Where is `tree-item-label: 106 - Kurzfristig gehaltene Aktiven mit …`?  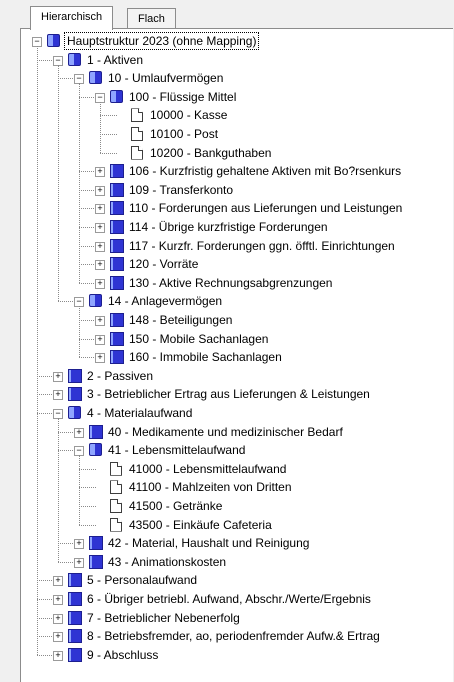 tree-item-label: 106 - Kurzfristig gehaltene Aktiven mit … is located at coordinates (265, 171).